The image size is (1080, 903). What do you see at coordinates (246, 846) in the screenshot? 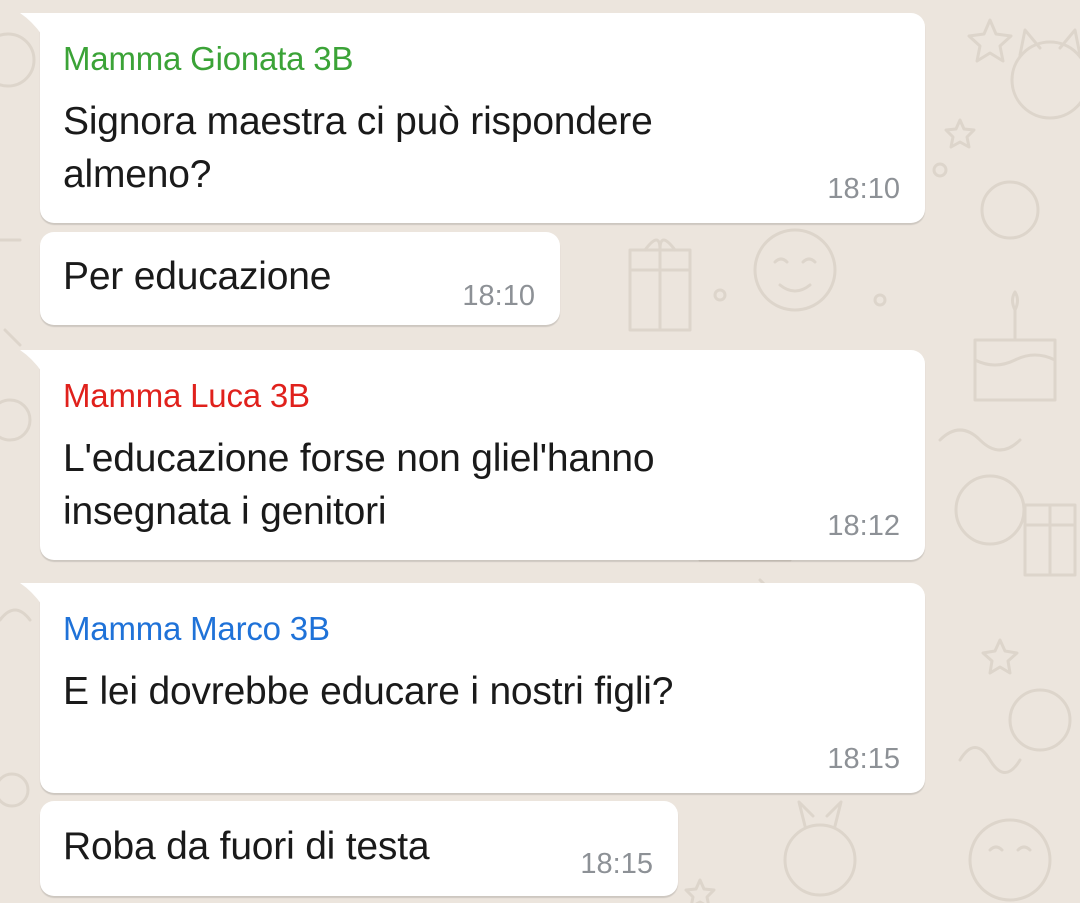
I see `message-text: Roba da fuori di testa` at bounding box center [246, 846].